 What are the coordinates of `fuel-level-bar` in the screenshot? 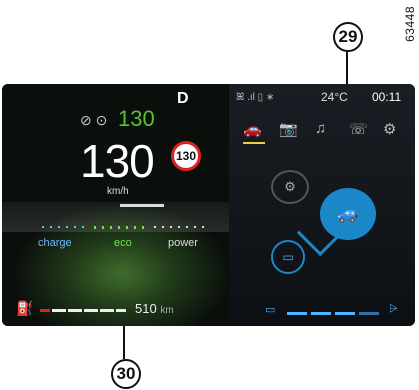 It's located at (83, 310).